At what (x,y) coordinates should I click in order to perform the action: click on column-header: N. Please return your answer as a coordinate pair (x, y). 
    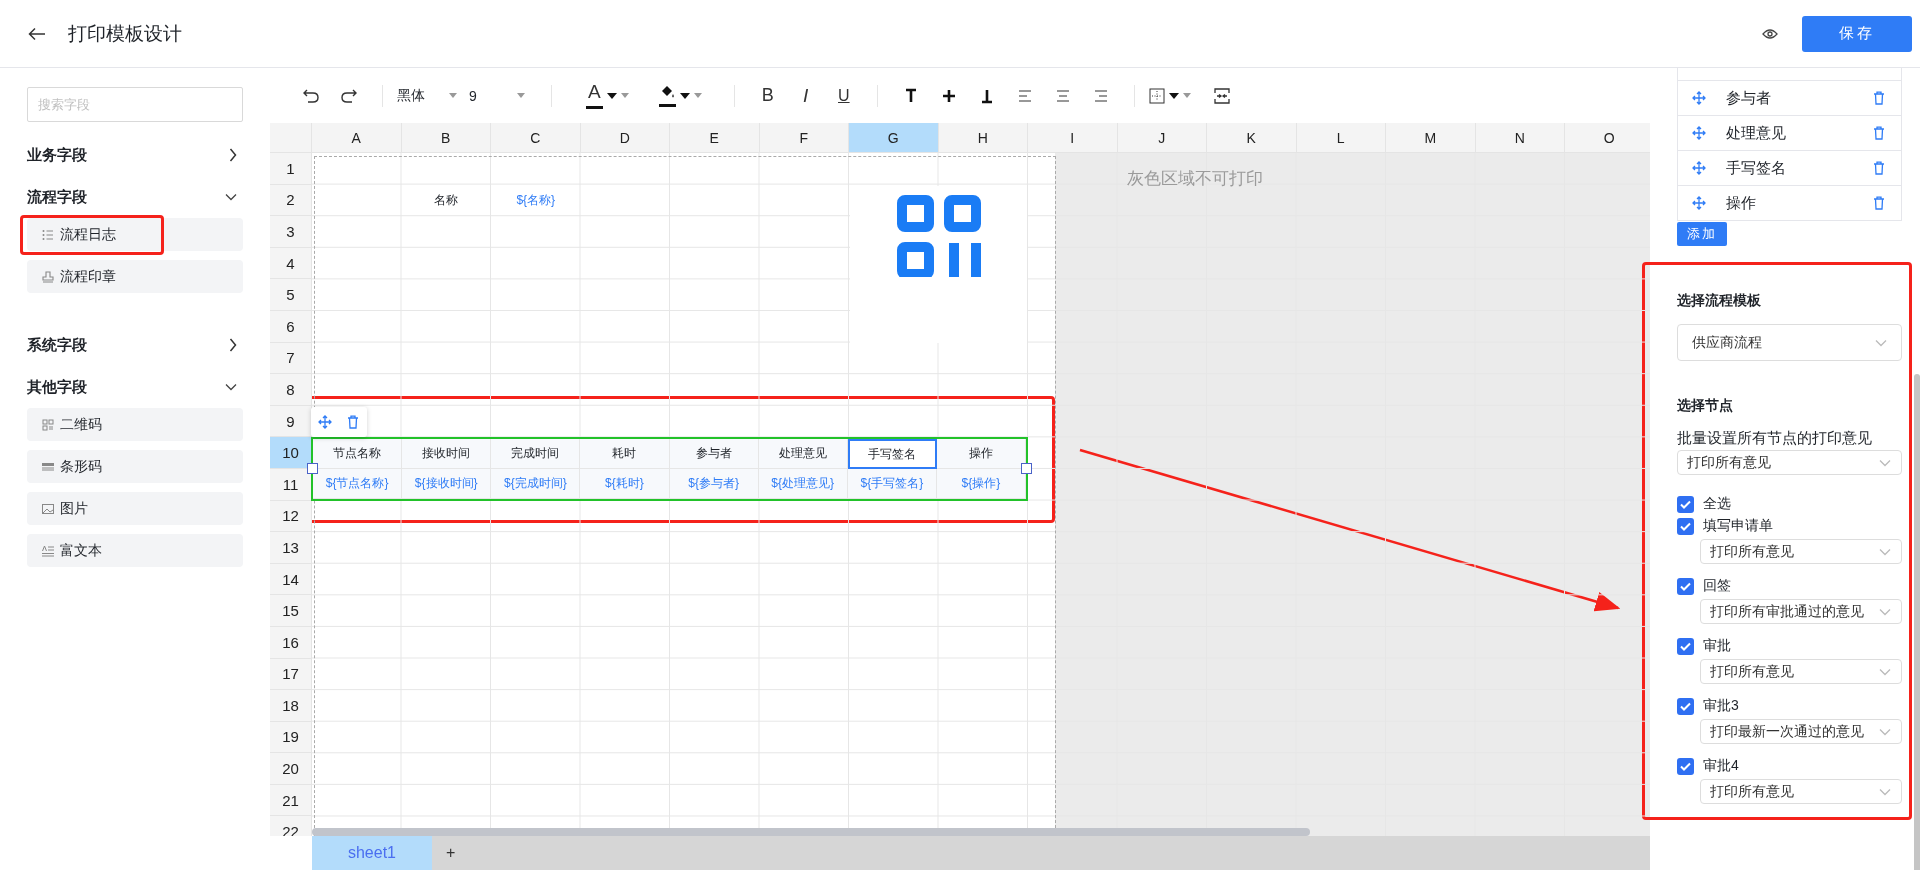
    Looking at the image, I should click on (1520, 138).